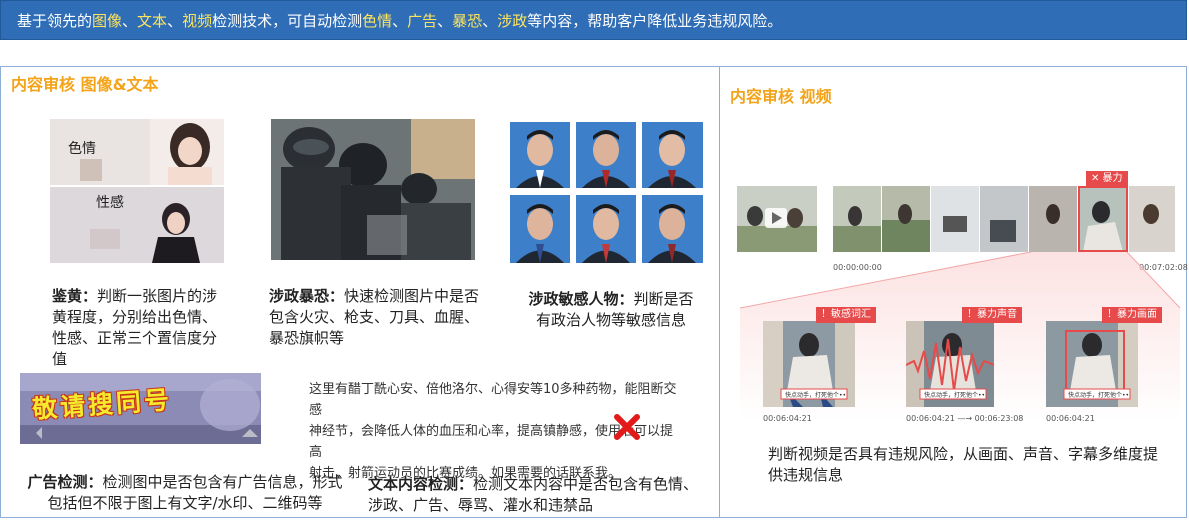  I want to click on banner-text: 基于领先的, so click(55, 21).